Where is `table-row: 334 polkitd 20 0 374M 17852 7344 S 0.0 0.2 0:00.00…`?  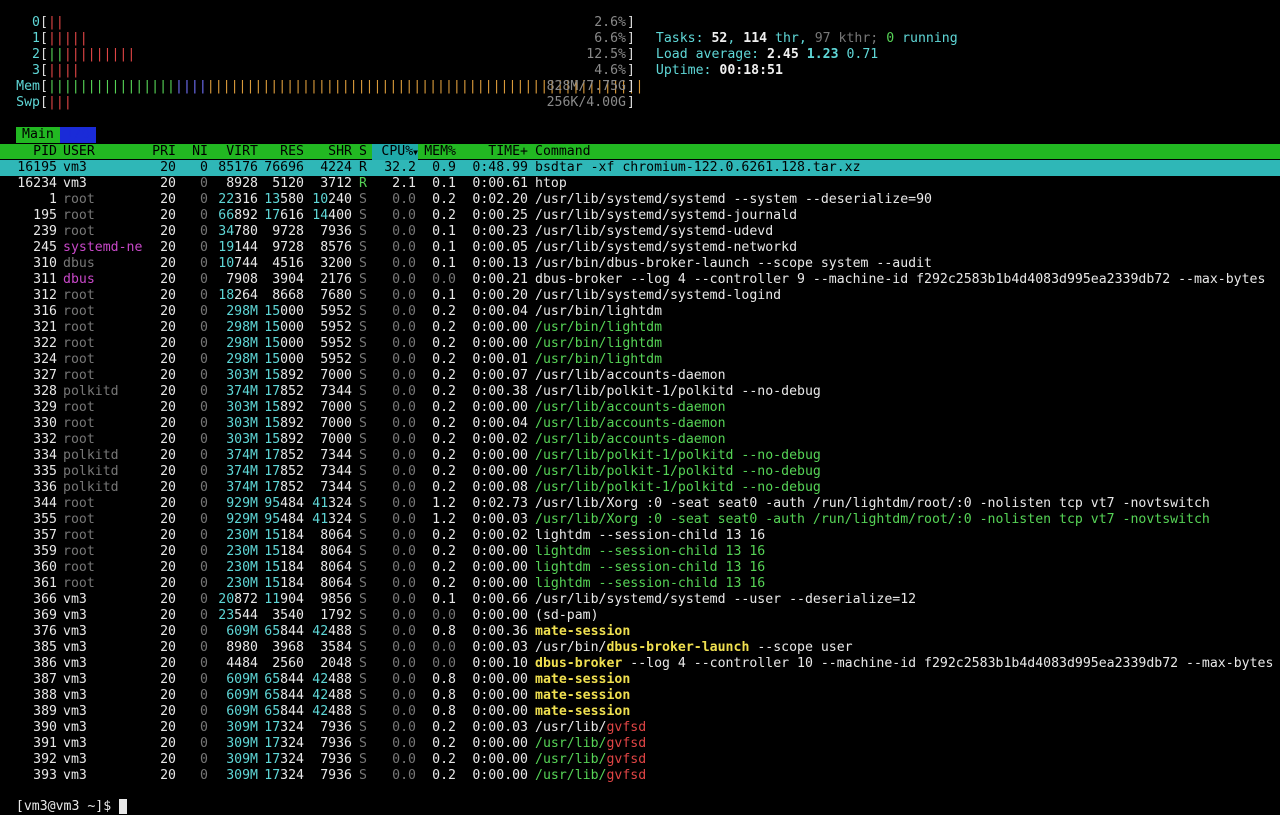 table-row: 334 polkitd 20 0 374M 17852 7344 S 0.0 0.2 0:00.00… is located at coordinates (640, 456).